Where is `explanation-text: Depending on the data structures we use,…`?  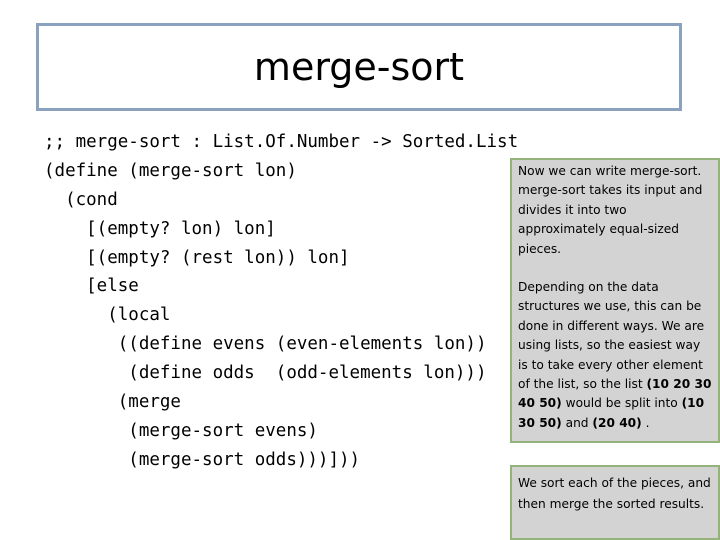
explanation-text: Depending on the data structures we use,… is located at coordinates (611, 336).